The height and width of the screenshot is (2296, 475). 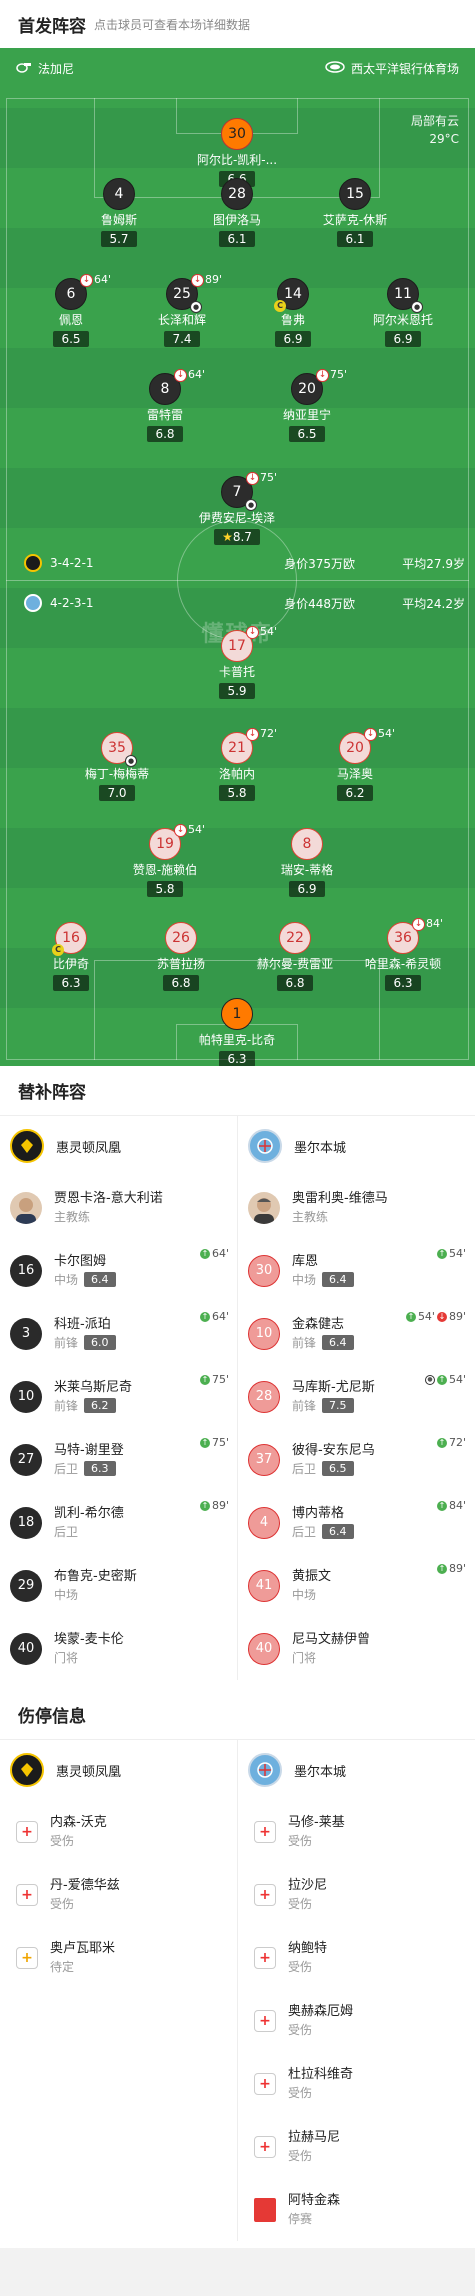 What do you see at coordinates (117, 766) in the screenshot?
I see `home-player: 35 ● 梅丁-梅梅蒂 7.0` at bounding box center [117, 766].